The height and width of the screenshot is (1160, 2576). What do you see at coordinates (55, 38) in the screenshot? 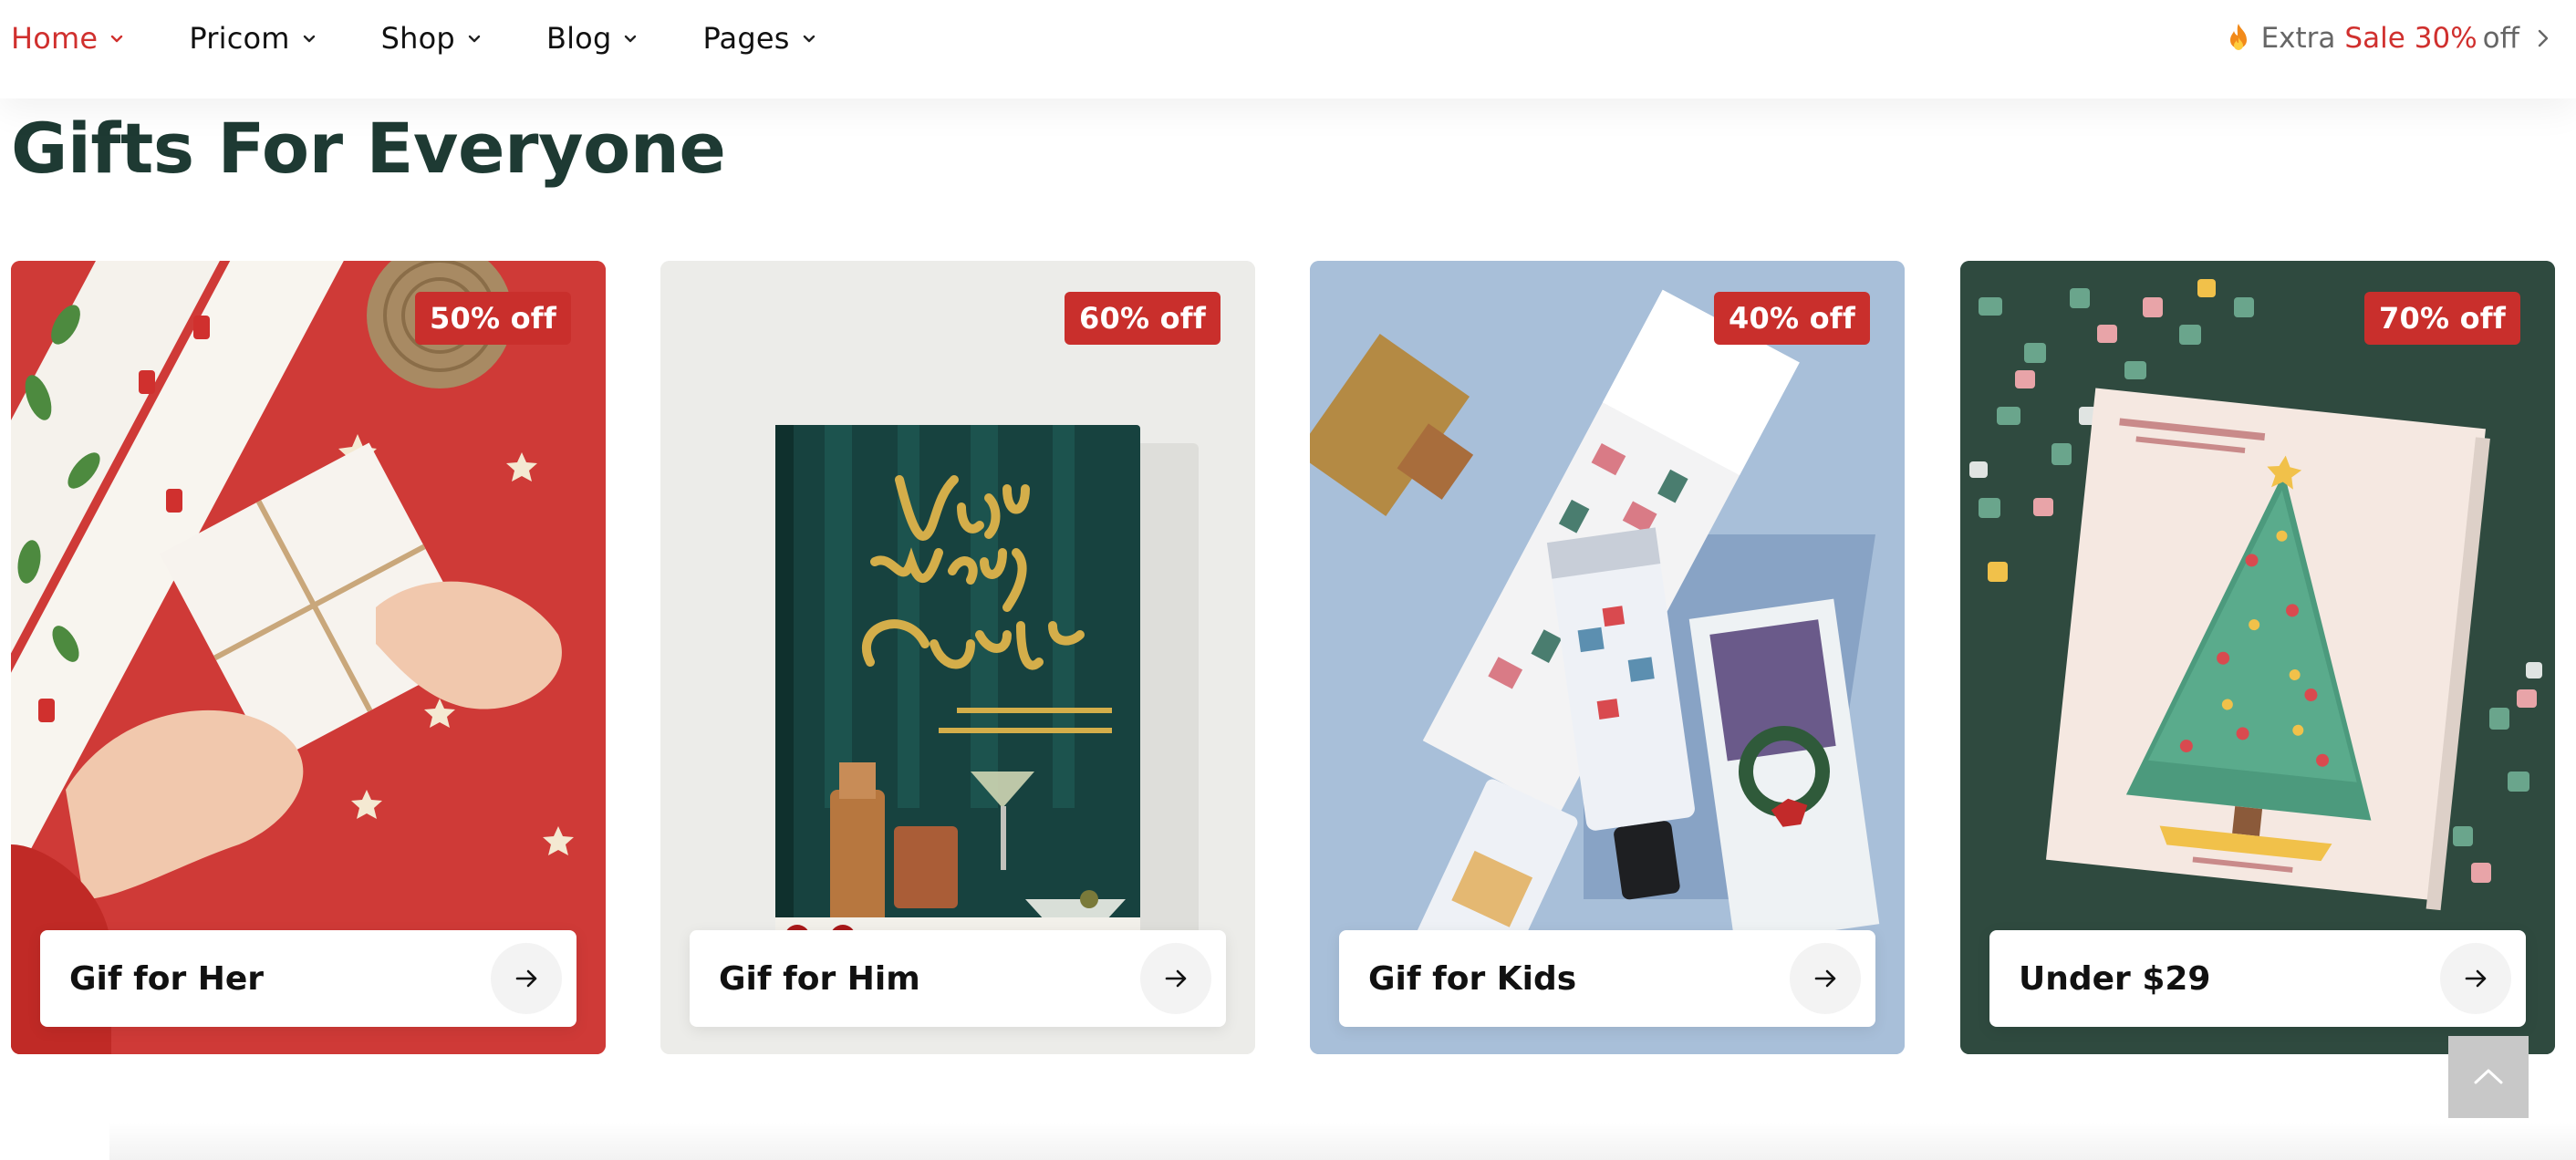
I see `nav-item-label: Home` at bounding box center [55, 38].